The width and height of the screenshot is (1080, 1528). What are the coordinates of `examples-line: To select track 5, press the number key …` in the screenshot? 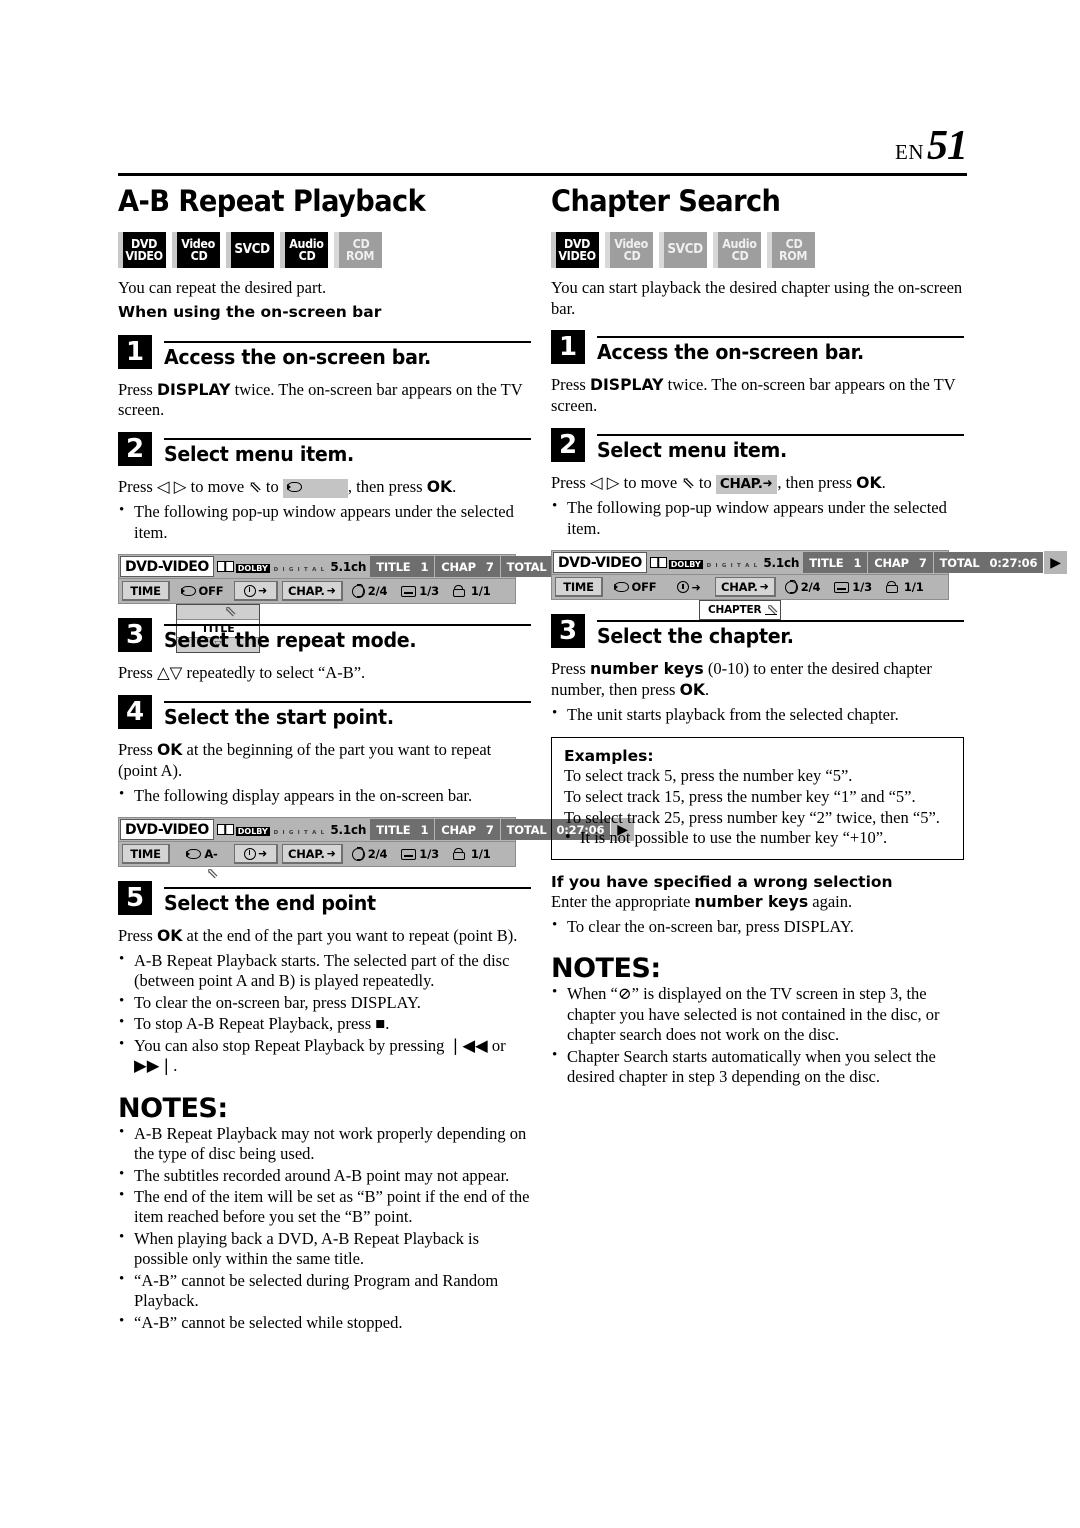 It's located at (708, 776).